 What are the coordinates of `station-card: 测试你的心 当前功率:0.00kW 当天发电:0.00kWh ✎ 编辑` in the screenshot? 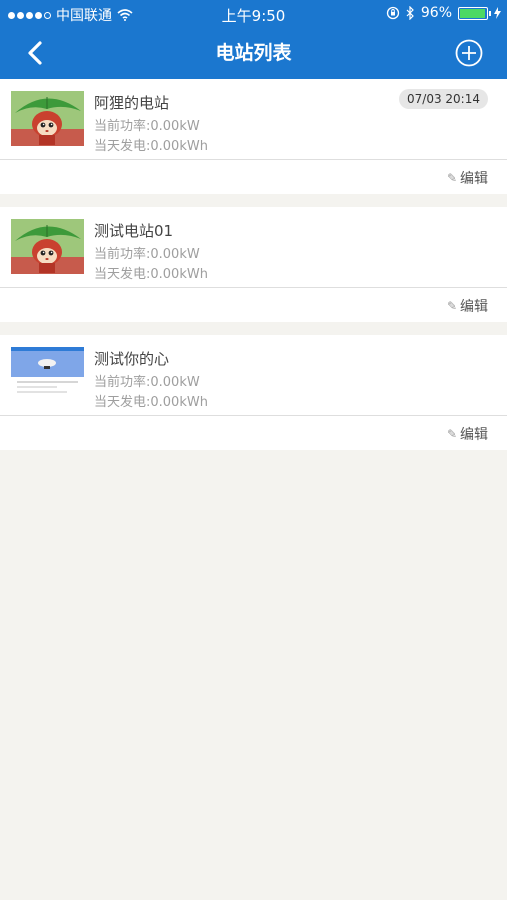 It's located at (253, 392).